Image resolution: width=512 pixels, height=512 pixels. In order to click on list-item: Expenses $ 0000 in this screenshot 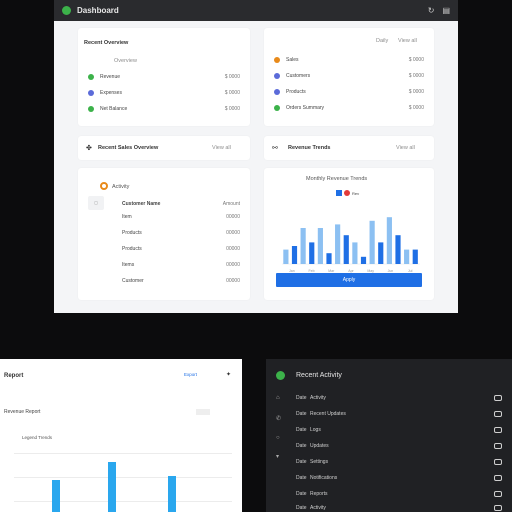, I will do `click(164, 93)`.